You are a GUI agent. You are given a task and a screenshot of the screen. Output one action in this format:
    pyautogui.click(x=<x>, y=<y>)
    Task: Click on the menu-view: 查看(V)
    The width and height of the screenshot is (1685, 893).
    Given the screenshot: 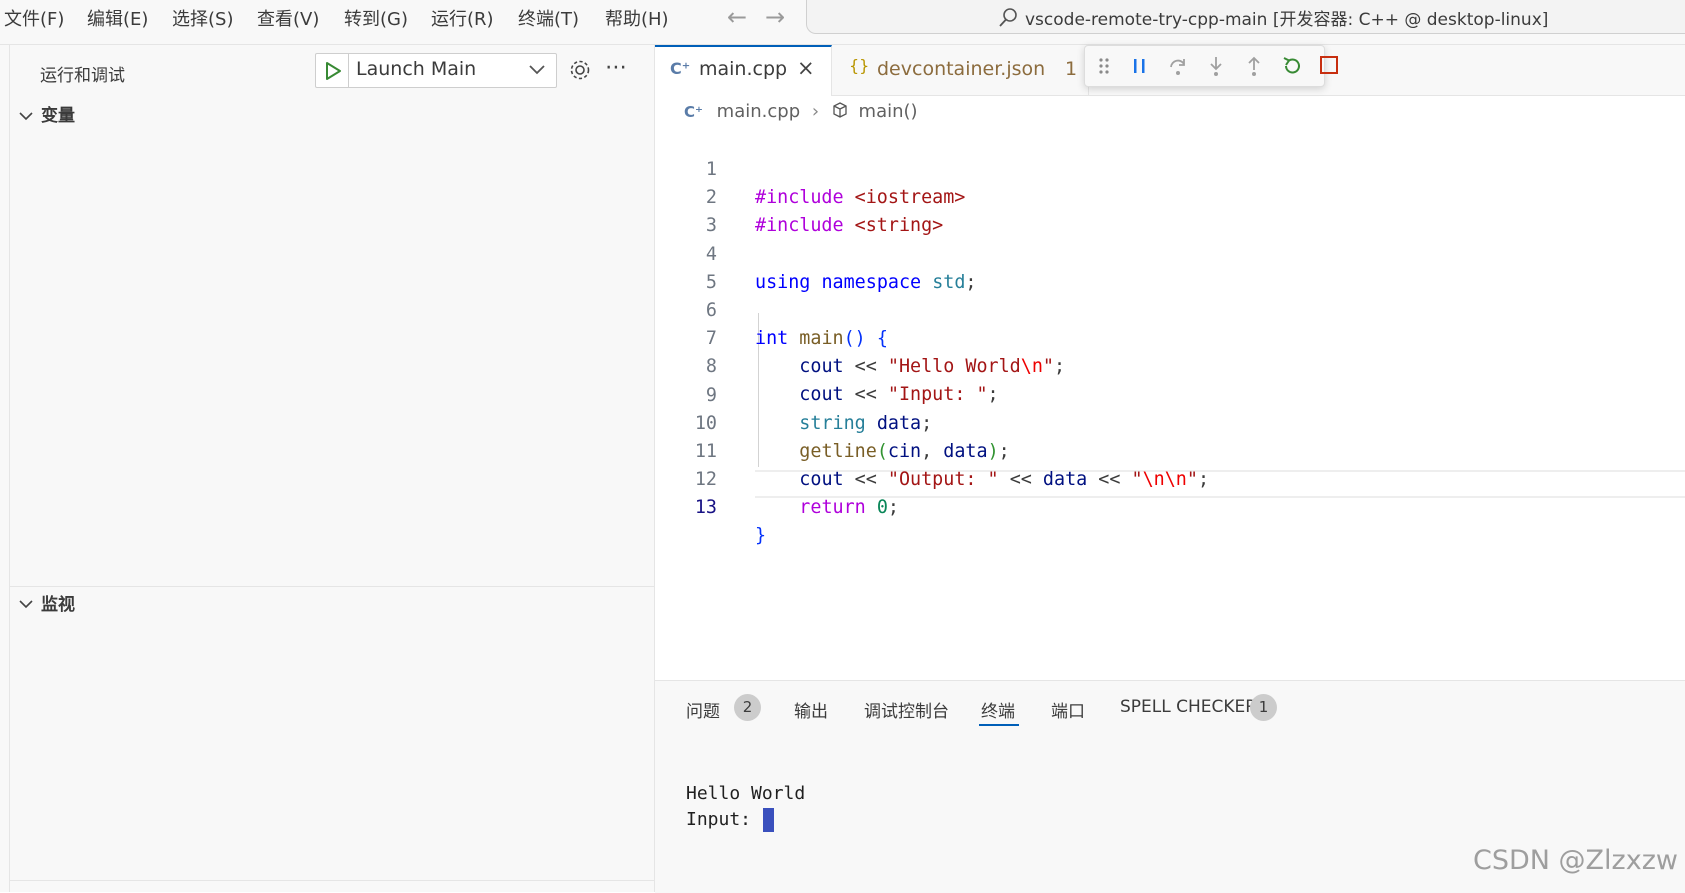 What is the action you would take?
    pyautogui.click(x=288, y=18)
    